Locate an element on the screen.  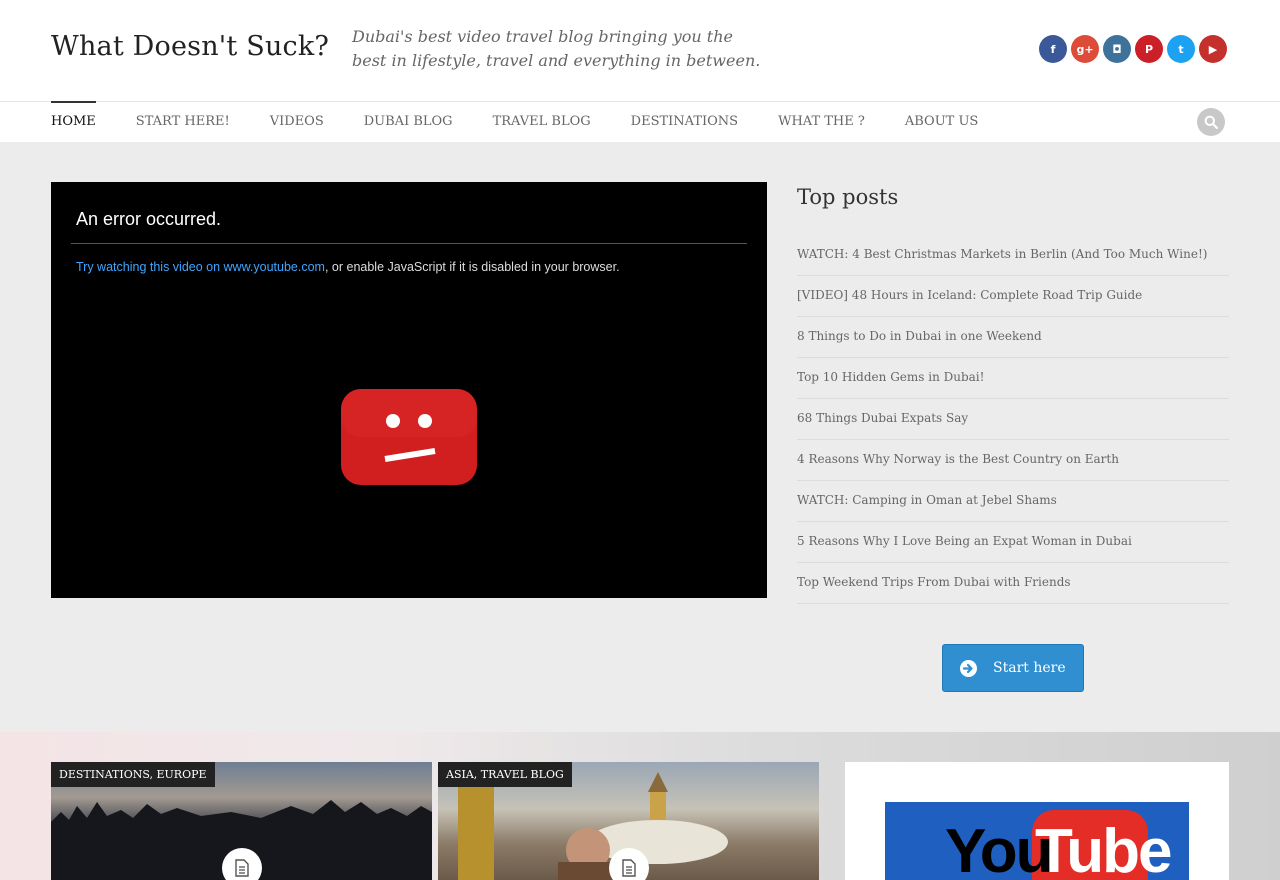
search-icon is located at coordinates (1211, 122).